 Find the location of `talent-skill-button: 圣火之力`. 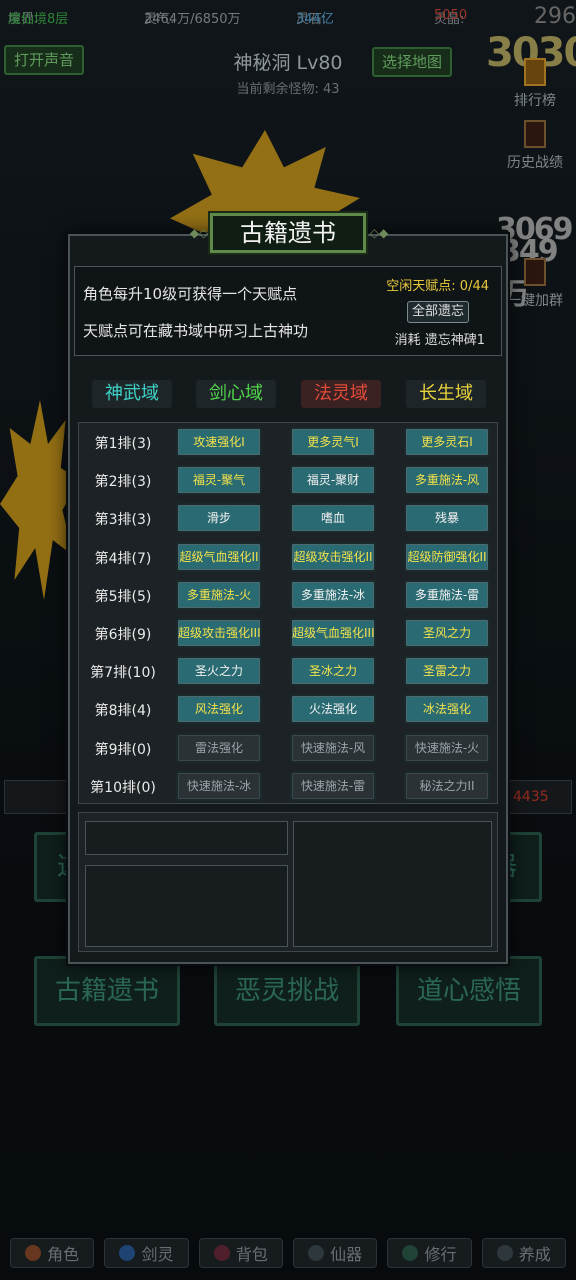

talent-skill-button: 圣火之力 is located at coordinates (219, 671).